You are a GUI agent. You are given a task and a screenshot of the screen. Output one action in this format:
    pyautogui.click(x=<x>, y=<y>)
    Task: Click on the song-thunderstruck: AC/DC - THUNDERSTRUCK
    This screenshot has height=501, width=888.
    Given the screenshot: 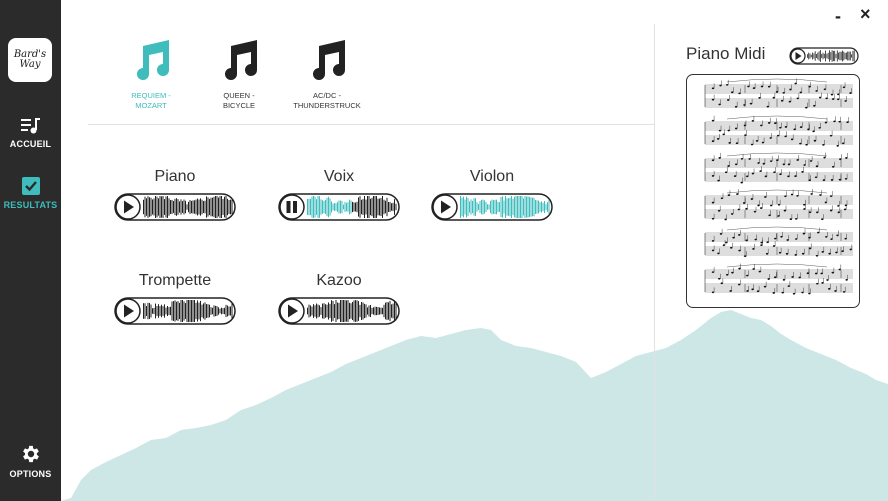 What is the action you would take?
    pyautogui.click(x=327, y=75)
    